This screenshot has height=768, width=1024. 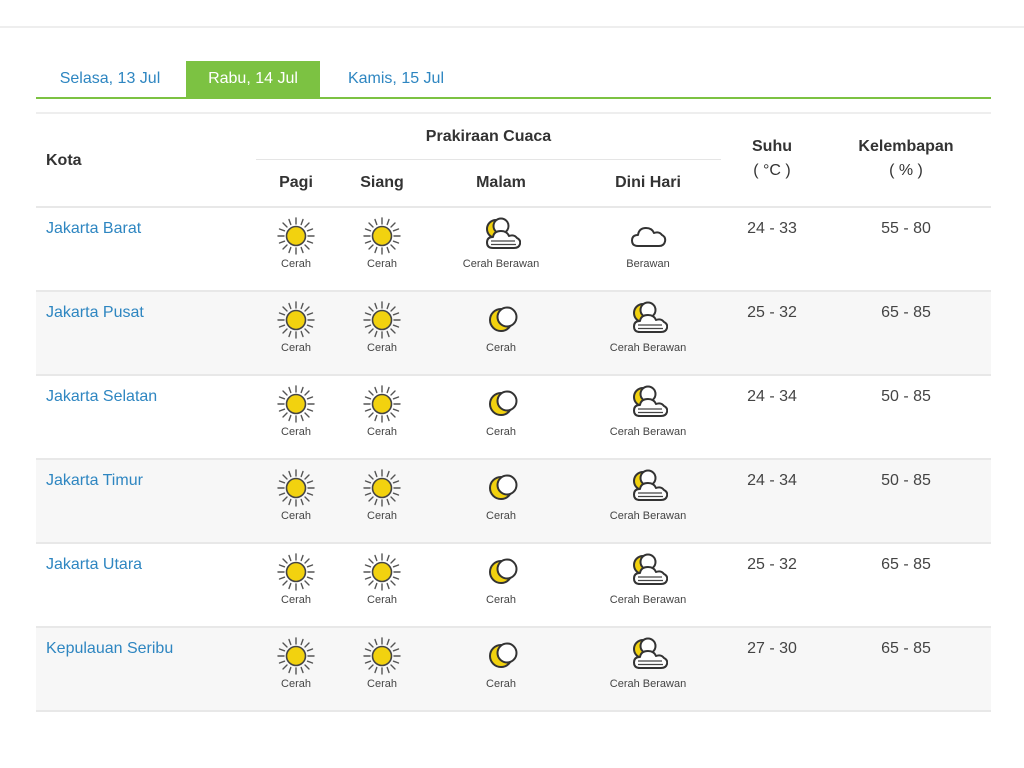 I want to click on city-link: Jakarta Utara, so click(x=94, y=565).